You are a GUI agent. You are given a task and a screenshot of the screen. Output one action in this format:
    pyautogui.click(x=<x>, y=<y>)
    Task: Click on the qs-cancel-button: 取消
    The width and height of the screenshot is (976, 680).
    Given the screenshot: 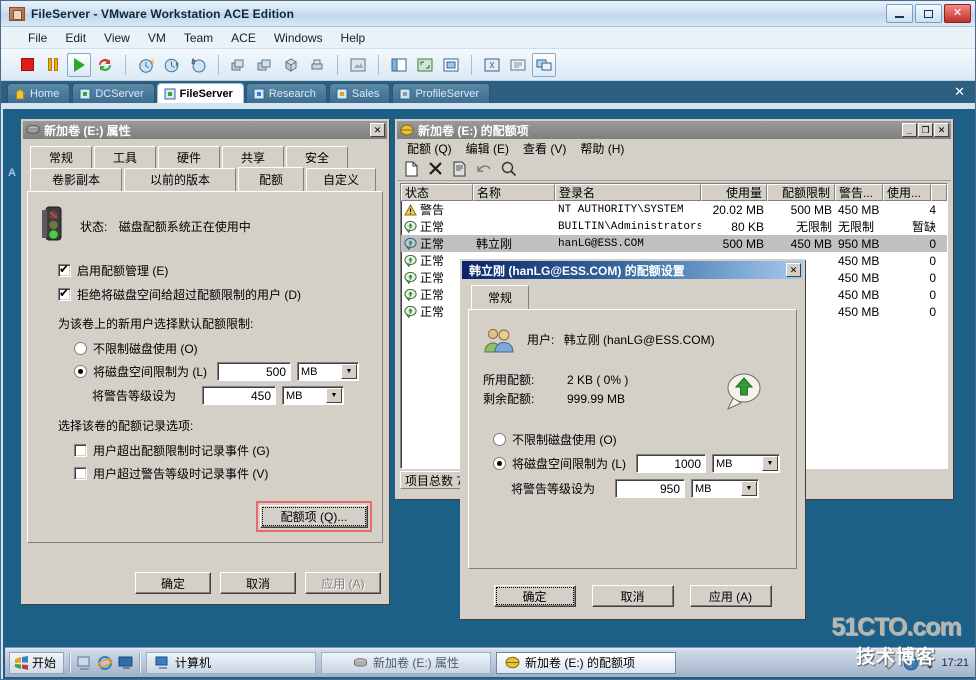 What is the action you would take?
    pyautogui.click(x=632, y=596)
    